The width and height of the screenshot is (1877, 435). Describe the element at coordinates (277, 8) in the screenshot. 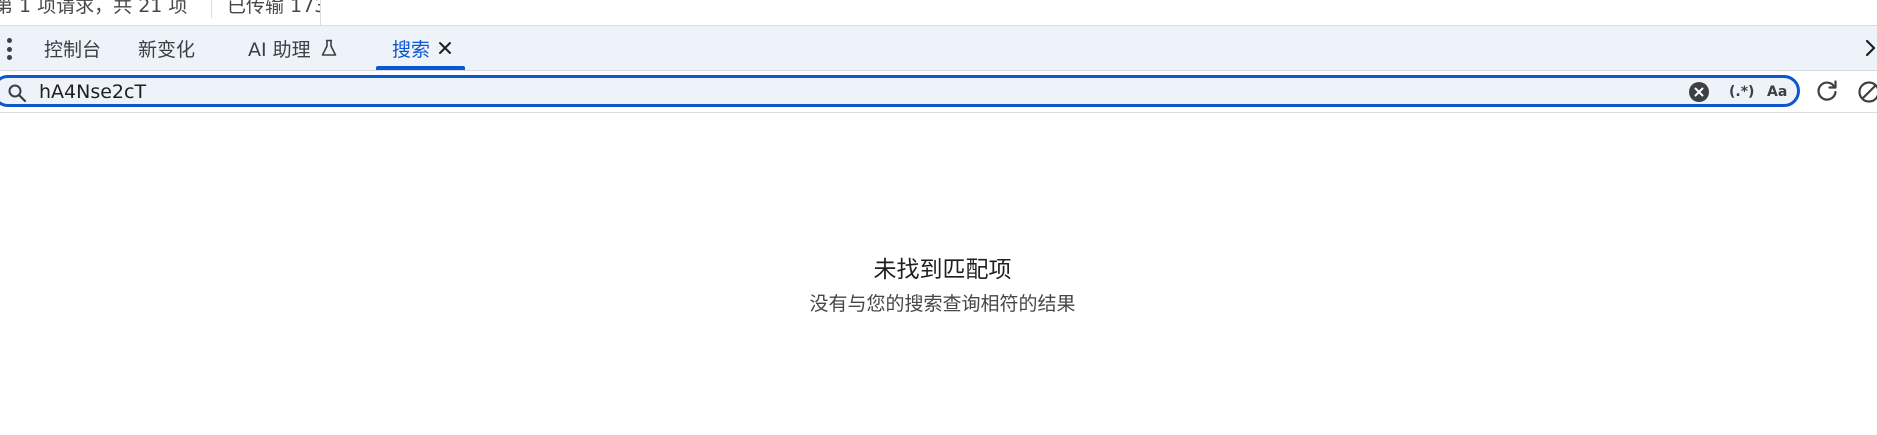

I see `transferred-text: 已传输 173` at that location.